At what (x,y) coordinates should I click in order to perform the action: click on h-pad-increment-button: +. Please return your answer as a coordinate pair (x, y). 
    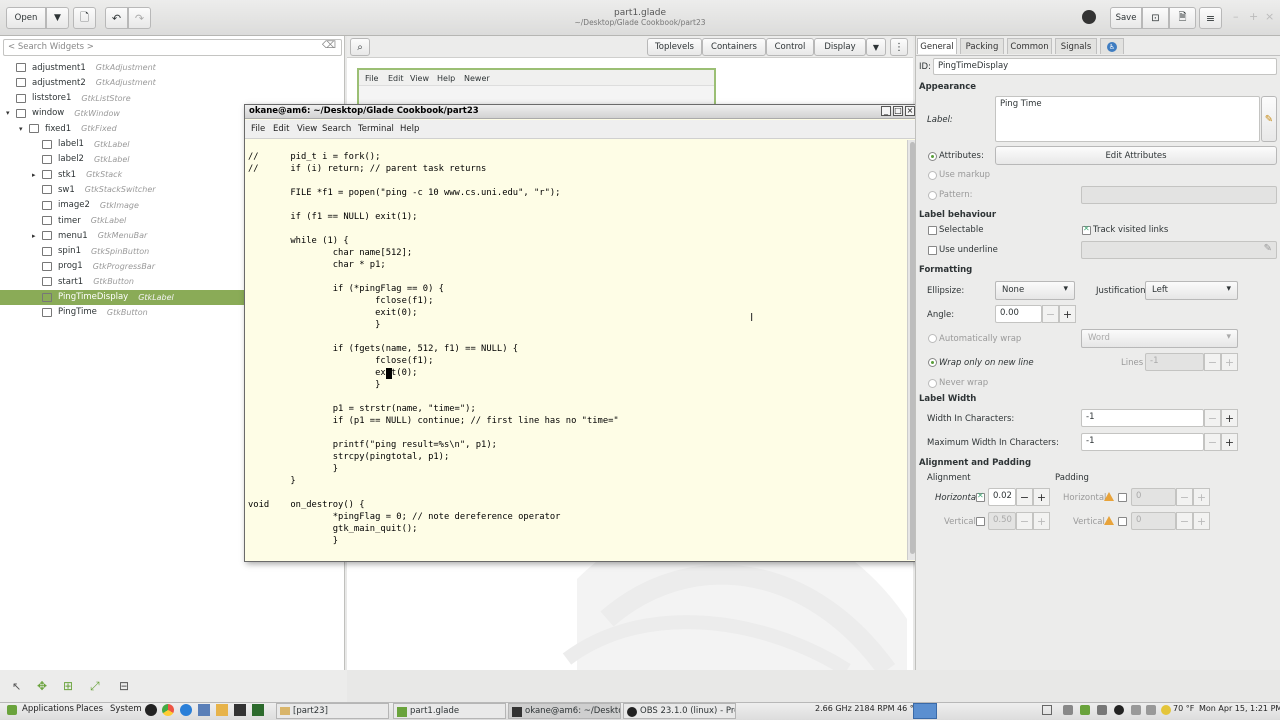
    Looking at the image, I should click on (1201, 497).